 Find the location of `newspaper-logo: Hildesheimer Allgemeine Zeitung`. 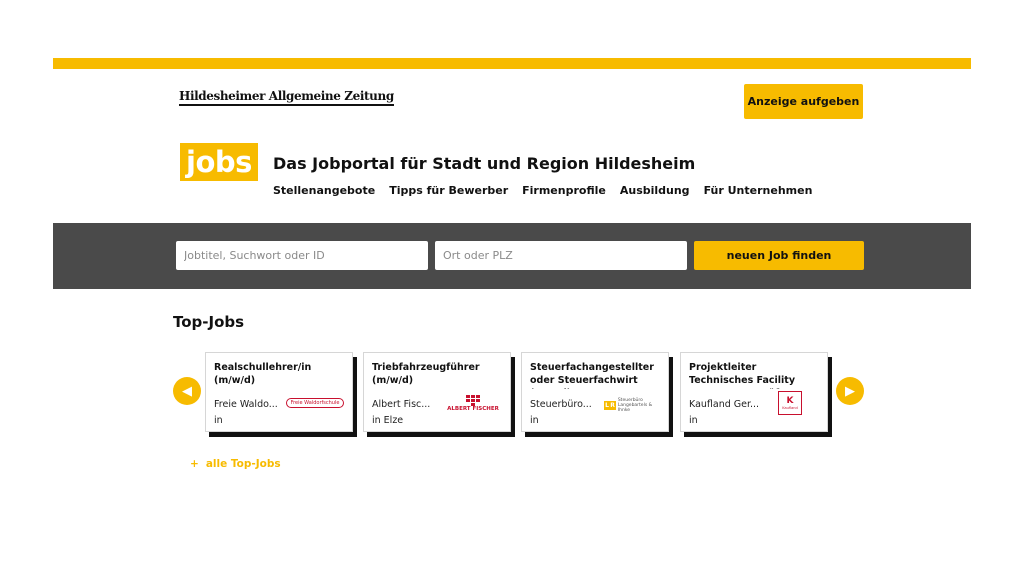

newspaper-logo: Hildesheimer Allgemeine Zeitung is located at coordinates (286, 97).